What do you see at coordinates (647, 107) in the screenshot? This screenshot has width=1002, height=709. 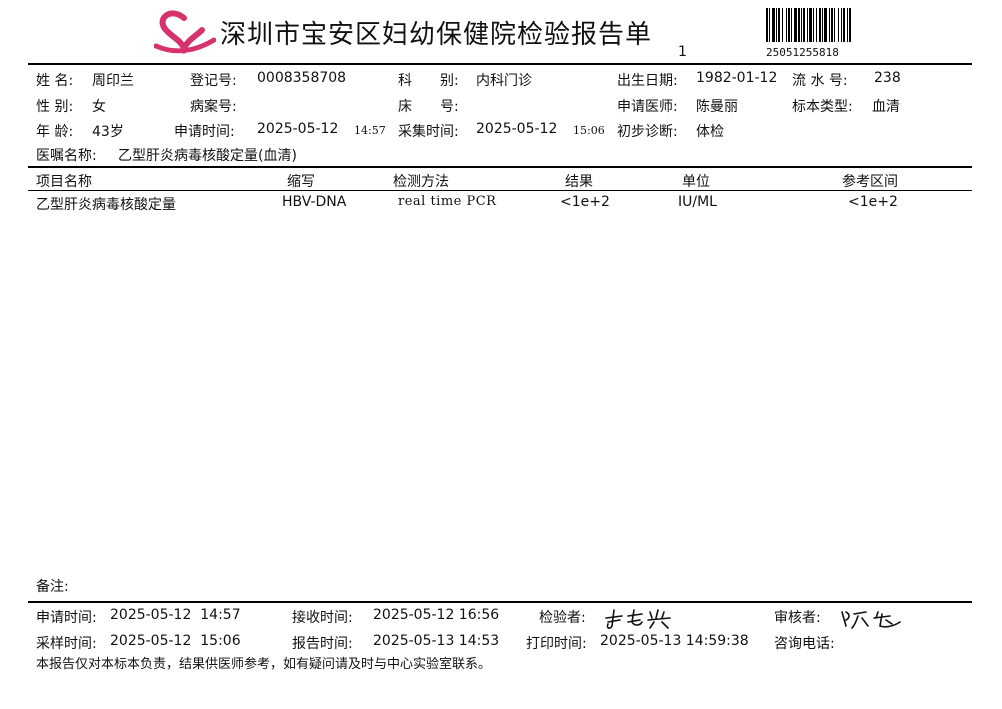 I see `doctor-label: 申请医师:` at bounding box center [647, 107].